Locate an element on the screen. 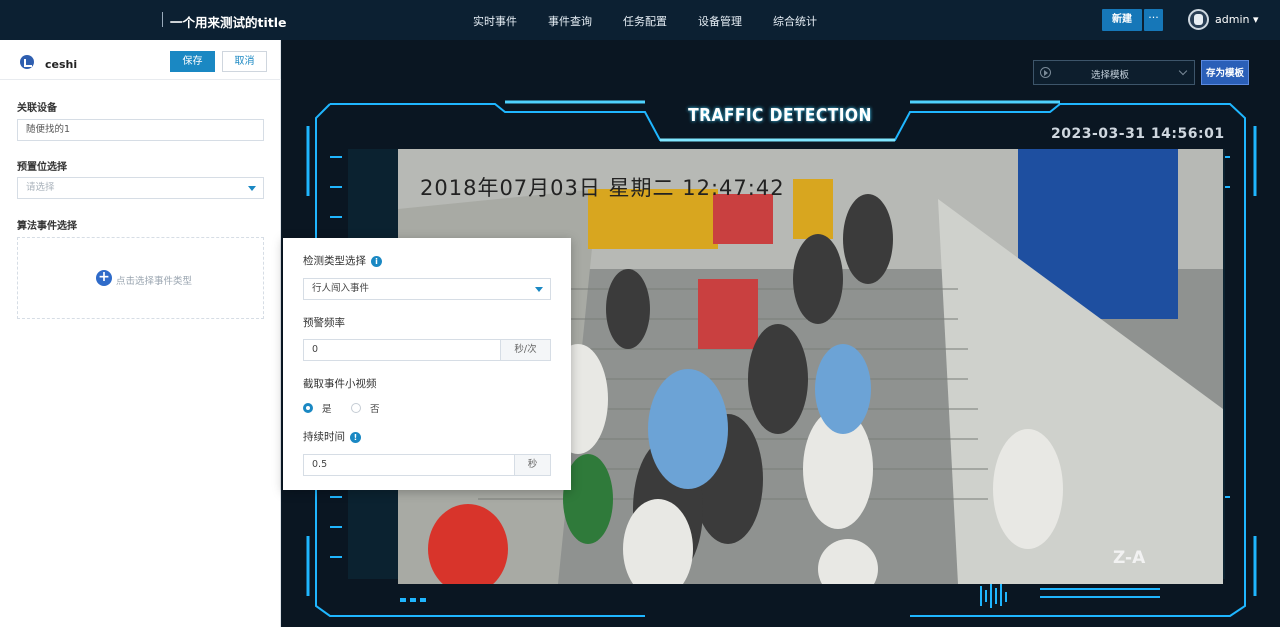 The image size is (1280, 627). template-placeholder: 选择模板 is located at coordinates (1110, 75).